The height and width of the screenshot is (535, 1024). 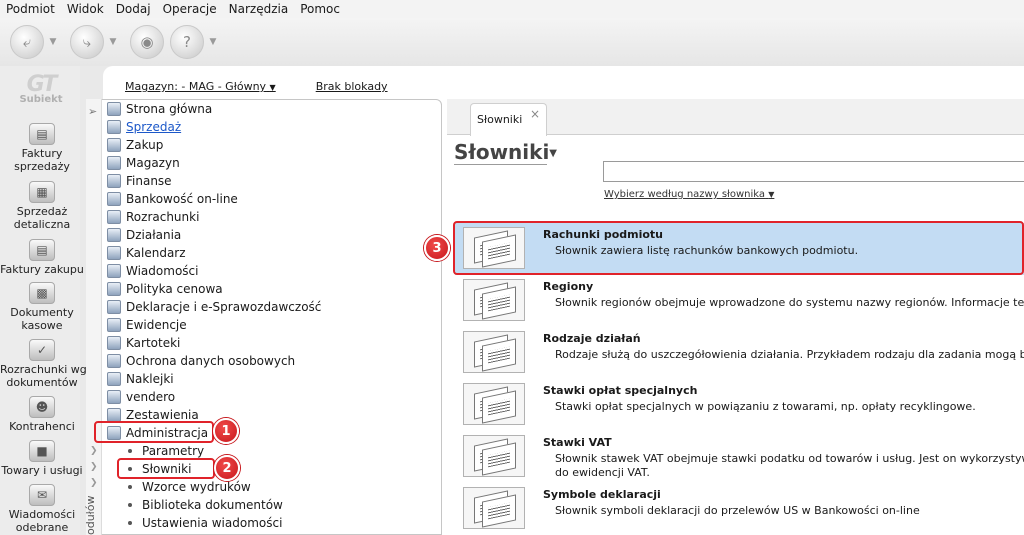 What do you see at coordinates (42, 319) in the screenshot?
I see `module-label: Dokumenty kasowe` at bounding box center [42, 319].